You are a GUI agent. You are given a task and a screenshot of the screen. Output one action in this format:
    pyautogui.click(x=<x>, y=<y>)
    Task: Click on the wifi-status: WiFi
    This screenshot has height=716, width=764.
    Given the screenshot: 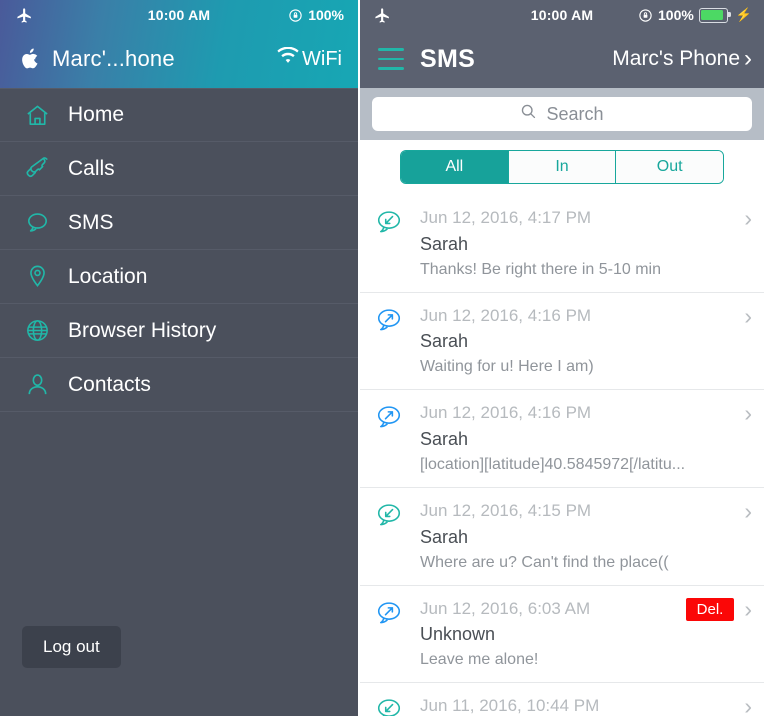 What is the action you would take?
    pyautogui.click(x=309, y=58)
    